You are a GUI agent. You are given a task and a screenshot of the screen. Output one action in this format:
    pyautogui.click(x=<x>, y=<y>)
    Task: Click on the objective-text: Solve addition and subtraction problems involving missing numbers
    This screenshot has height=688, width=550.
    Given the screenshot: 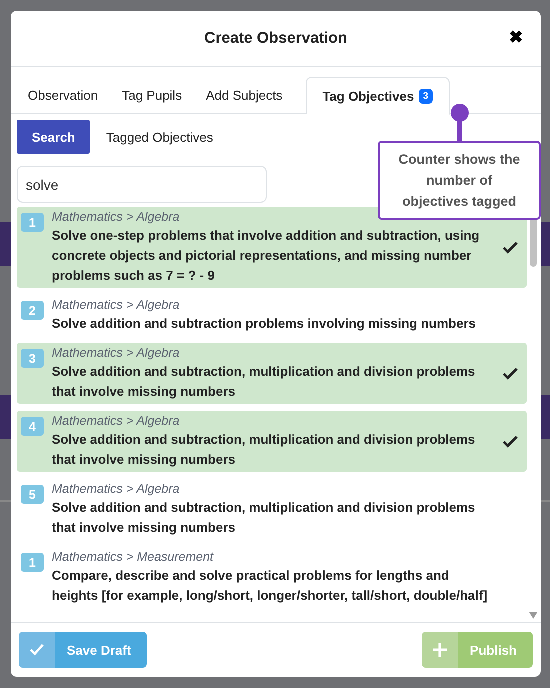 What is the action you would take?
    pyautogui.click(x=265, y=324)
    